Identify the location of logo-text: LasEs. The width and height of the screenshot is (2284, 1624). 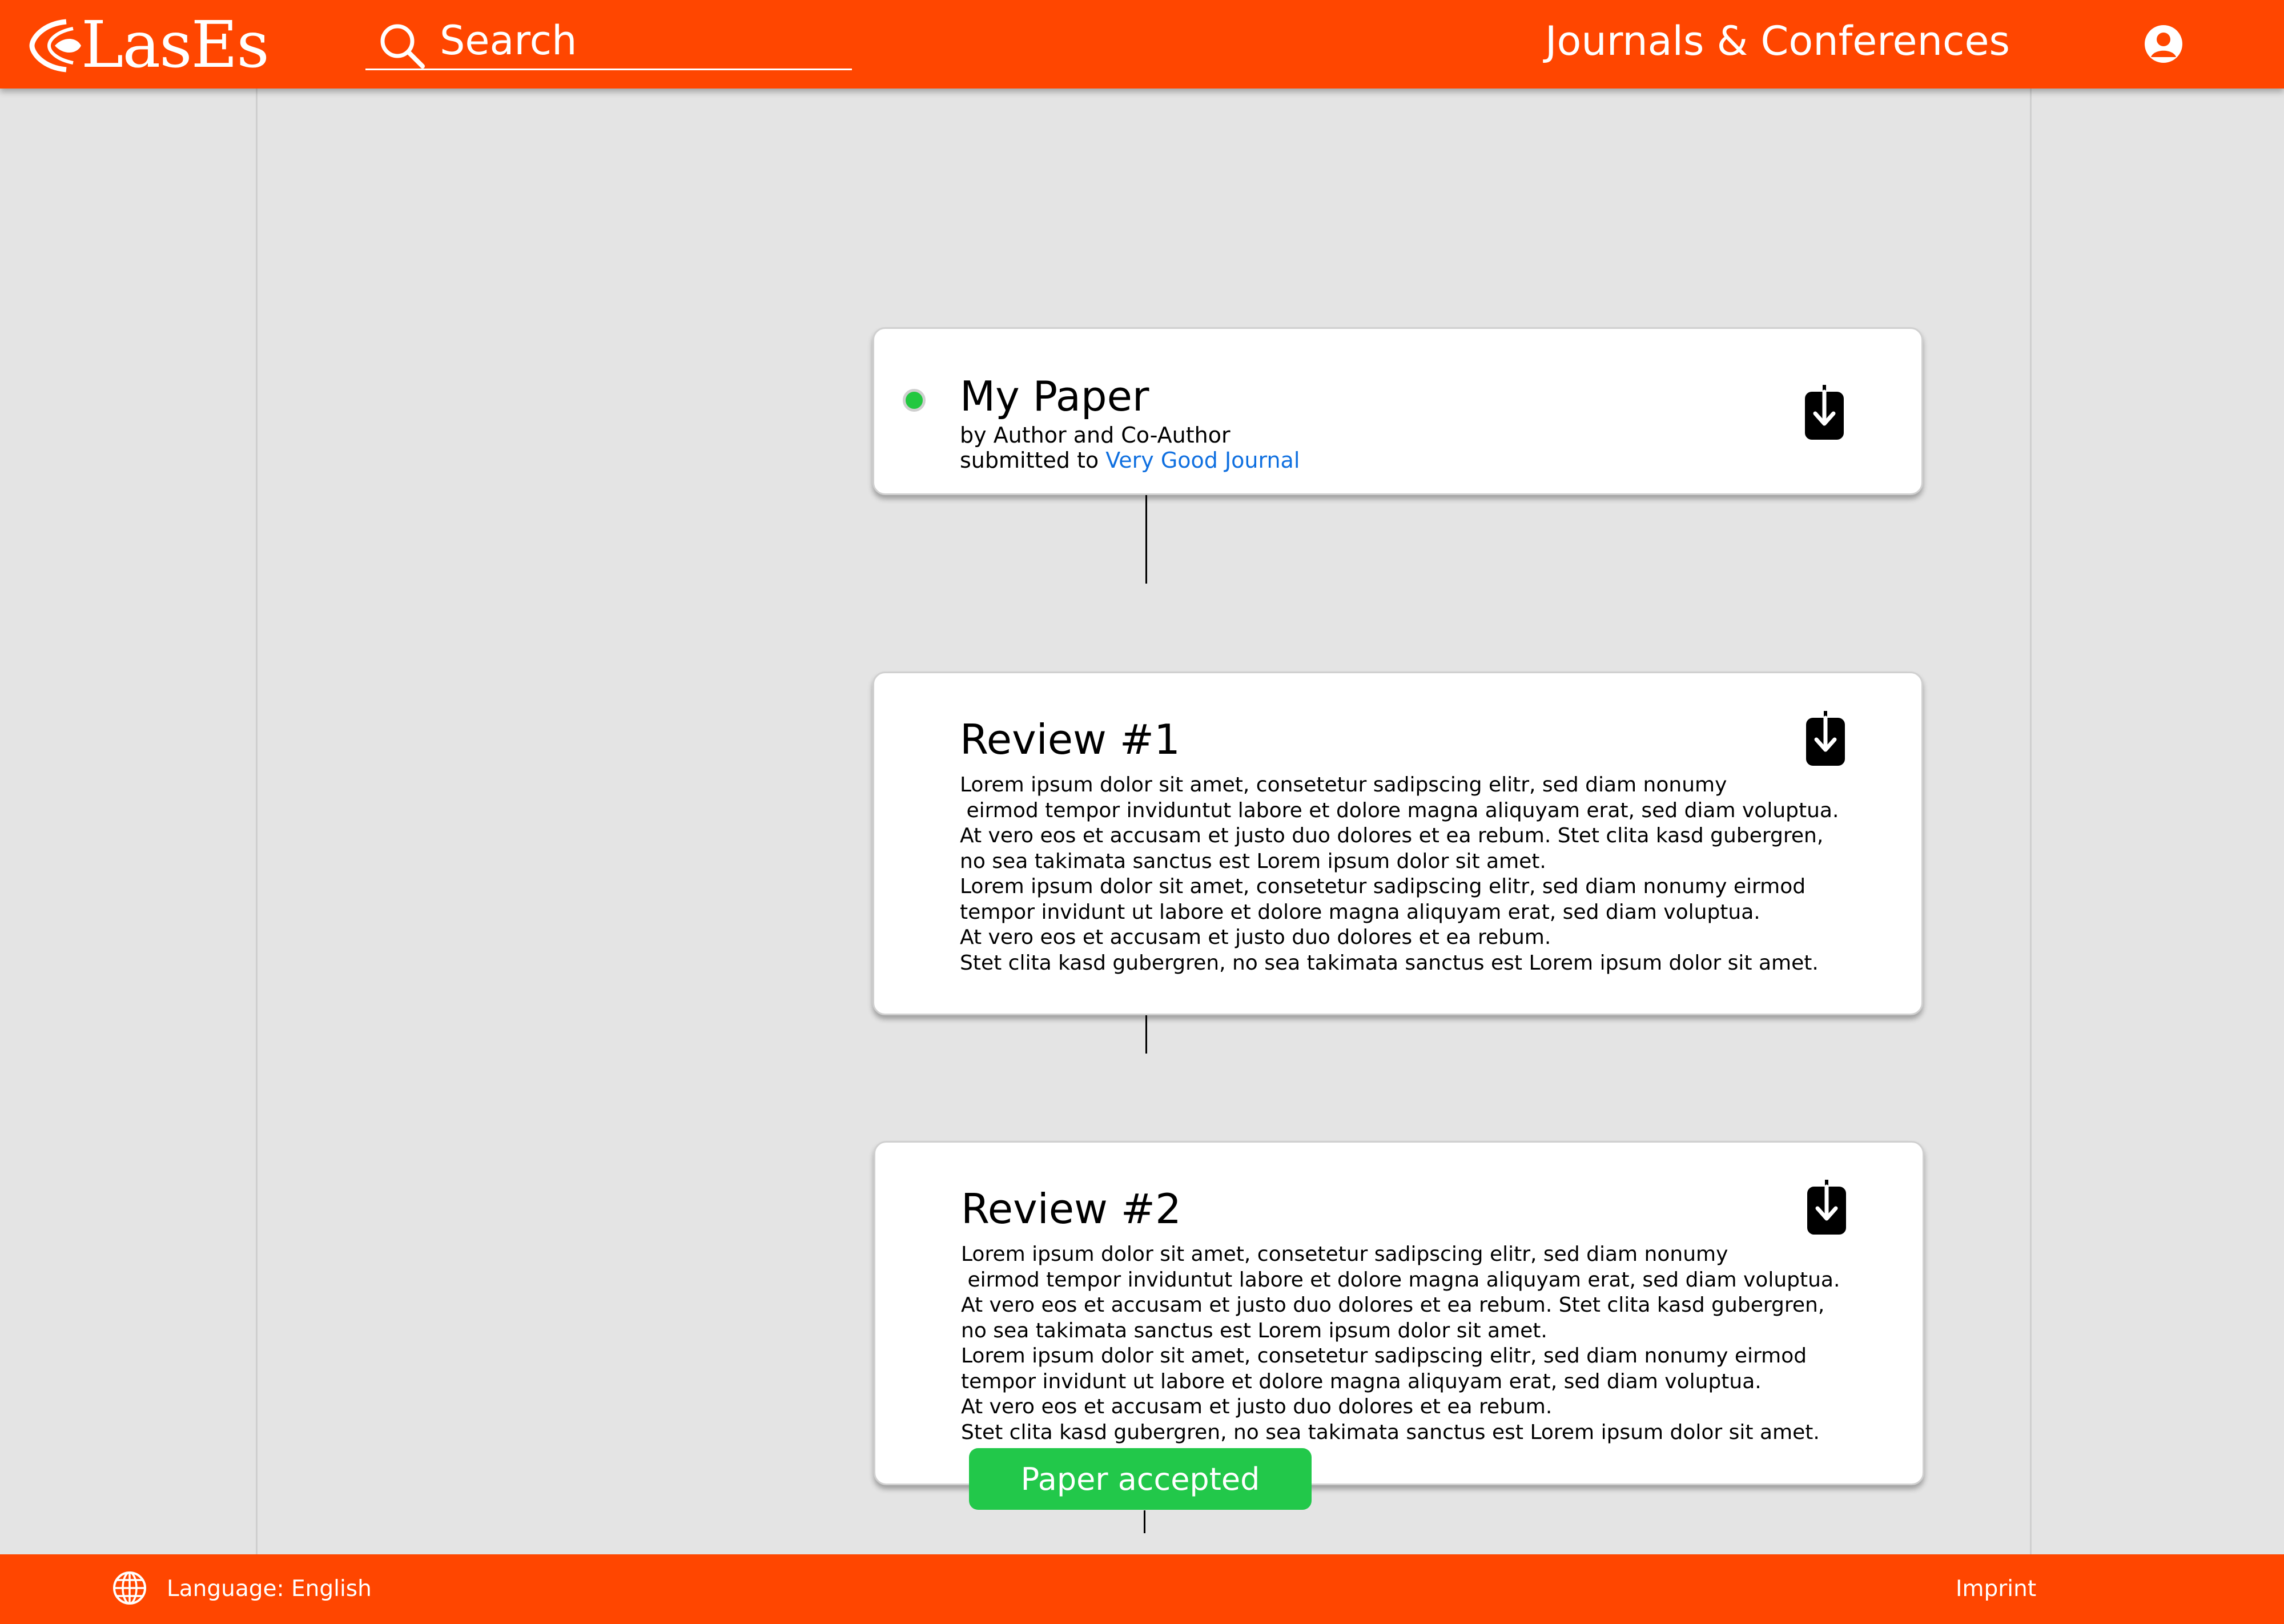
(175, 45).